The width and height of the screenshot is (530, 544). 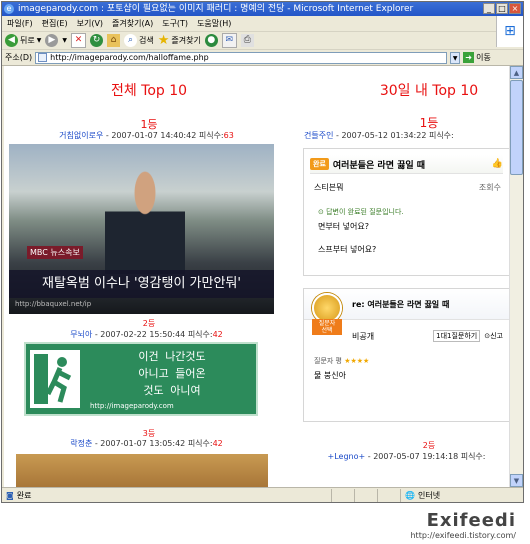 I want to click on search-button: ⌕ 검색, so click(x=138, y=40).